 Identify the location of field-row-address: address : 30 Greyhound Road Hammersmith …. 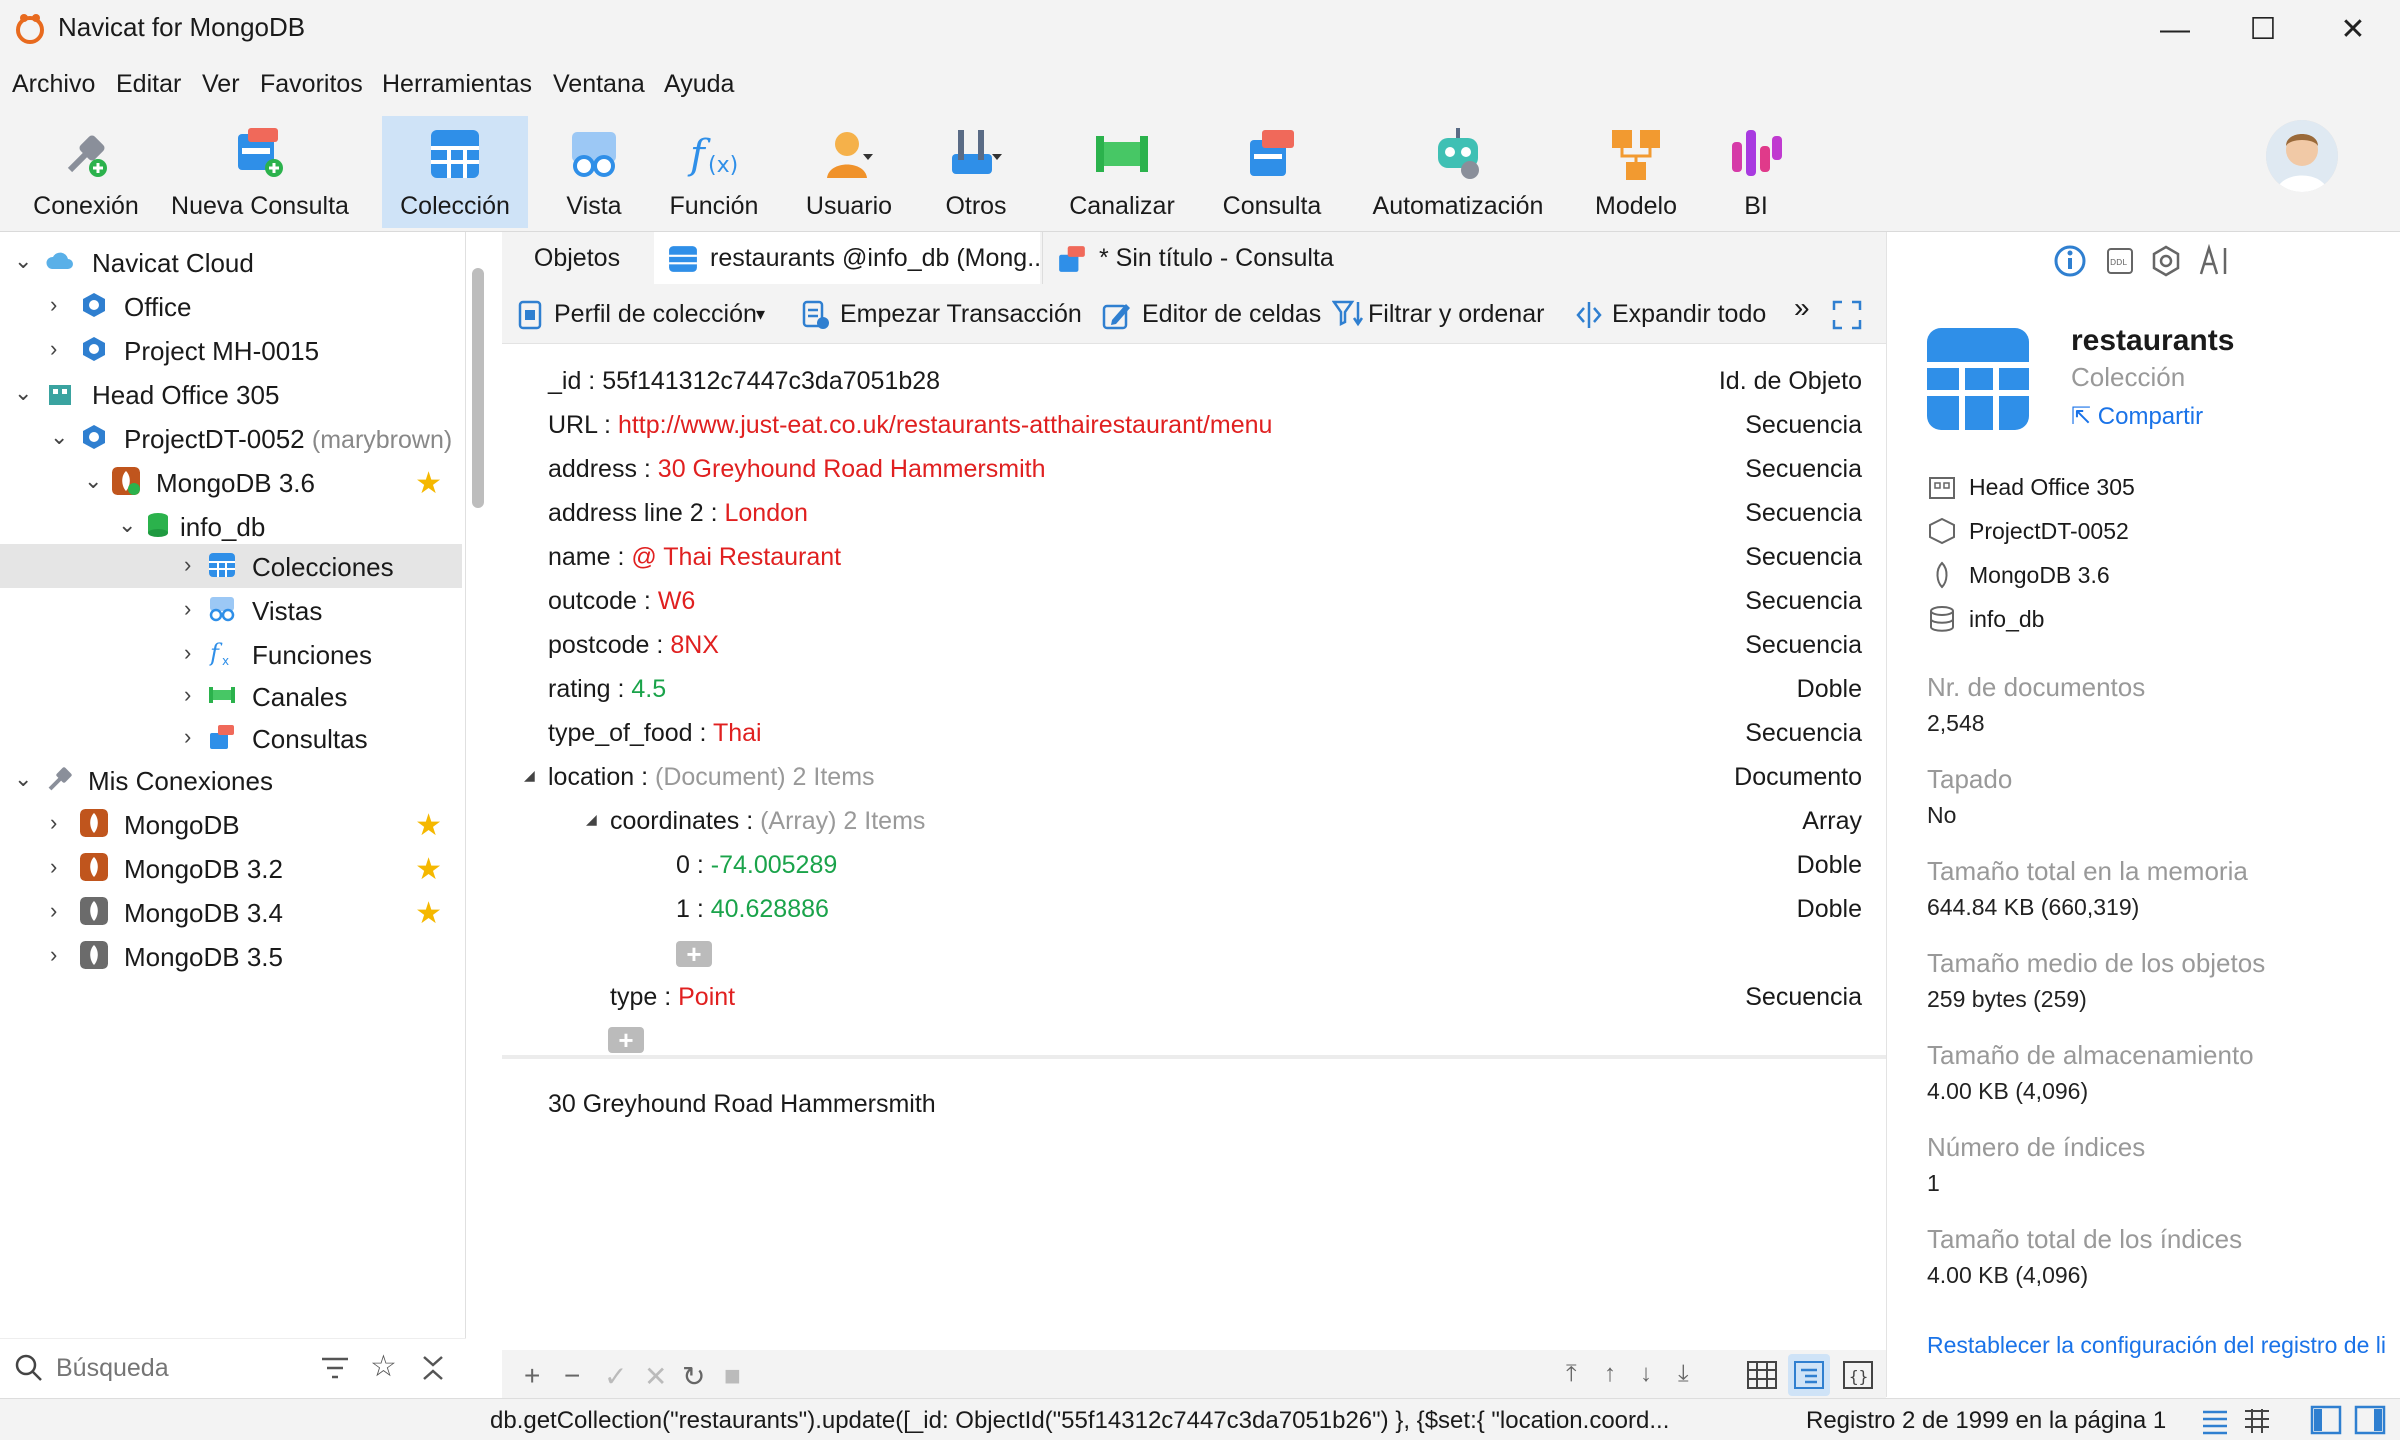
(1182, 458).